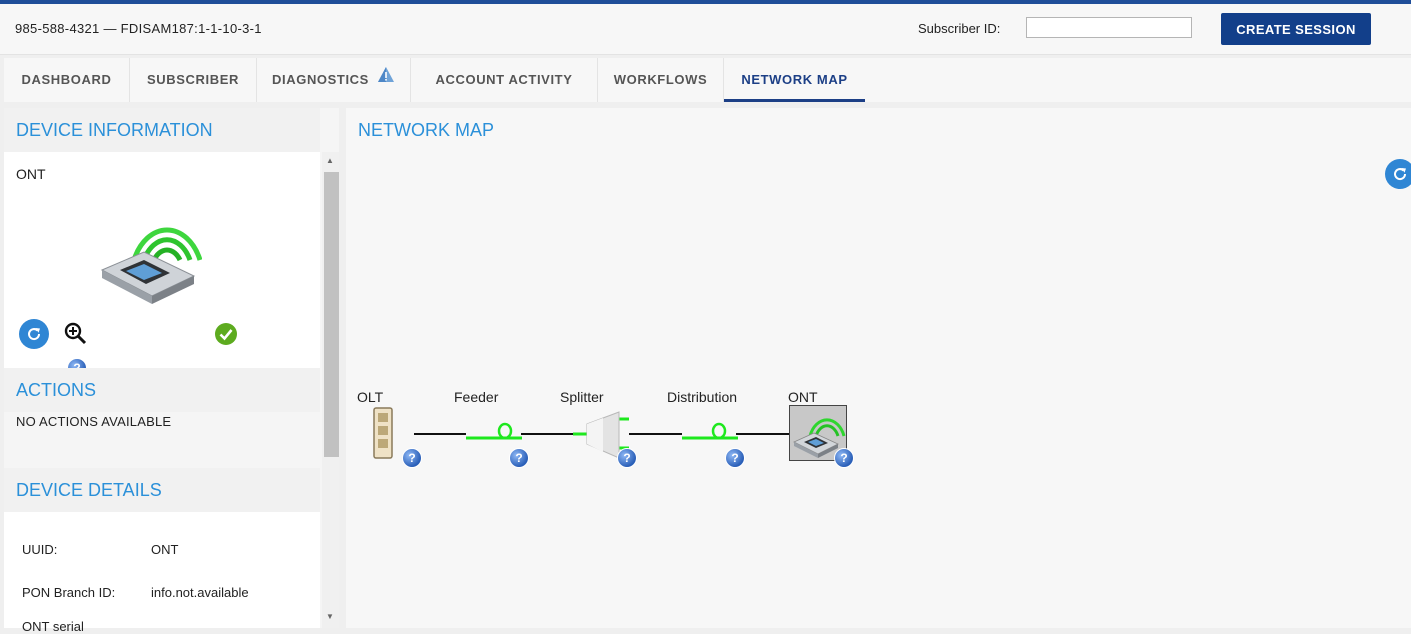 The height and width of the screenshot is (634, 1411). What do you see at coordinates (320, 79) in the screenshot?
I see `tab-label: DIAGNOSTICS` at bounding box center [320, 79].